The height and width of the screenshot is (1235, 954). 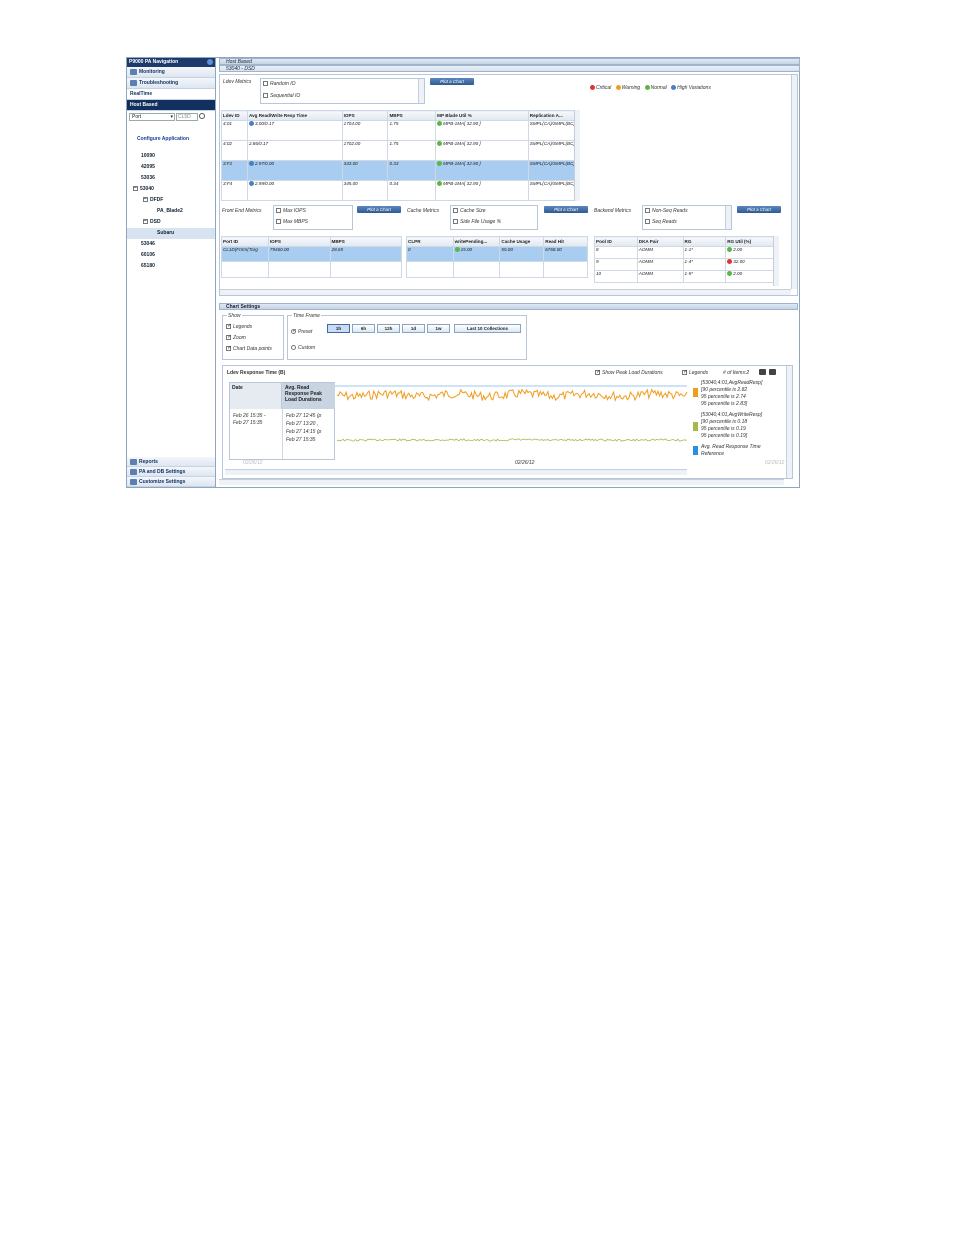 I want to click on tree-node: 53046, so click(x=171, y=244).